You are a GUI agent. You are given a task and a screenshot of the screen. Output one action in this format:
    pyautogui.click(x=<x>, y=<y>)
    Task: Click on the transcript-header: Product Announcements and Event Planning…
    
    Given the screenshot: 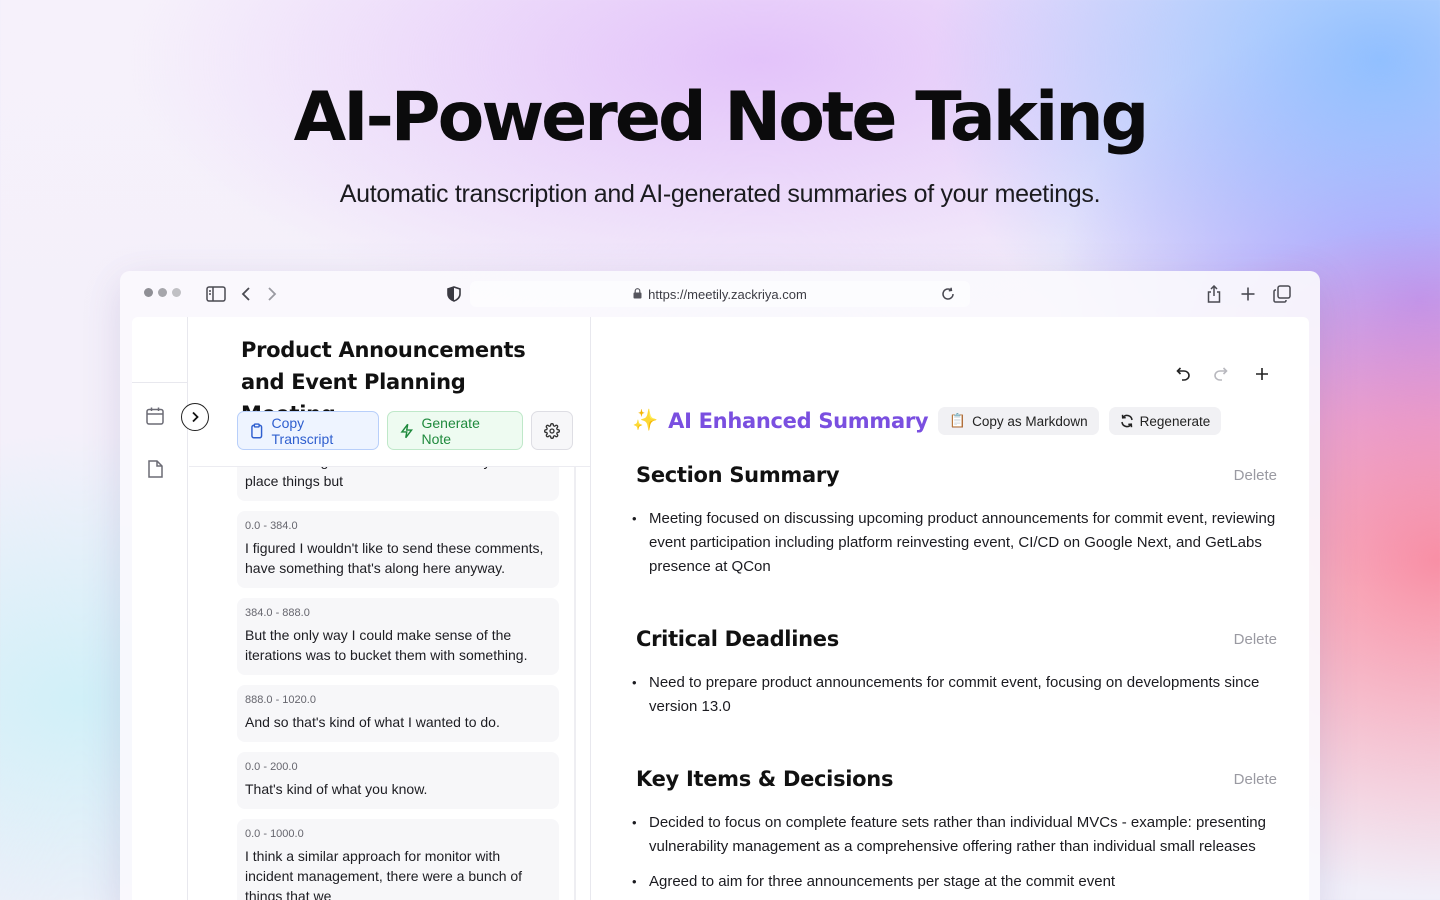 What is the action you would take?
    pyautogui.click(x=389, y=392)
    